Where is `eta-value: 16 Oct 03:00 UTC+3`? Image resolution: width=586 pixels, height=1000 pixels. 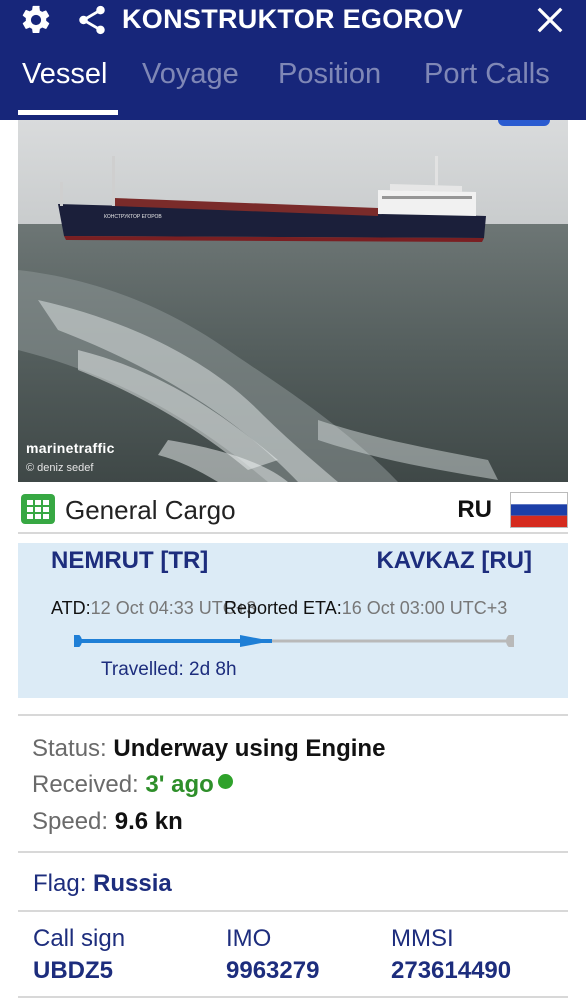 eta-value: 16 Oct 03:00 UTC+3 is located at coordinates (424, 608).